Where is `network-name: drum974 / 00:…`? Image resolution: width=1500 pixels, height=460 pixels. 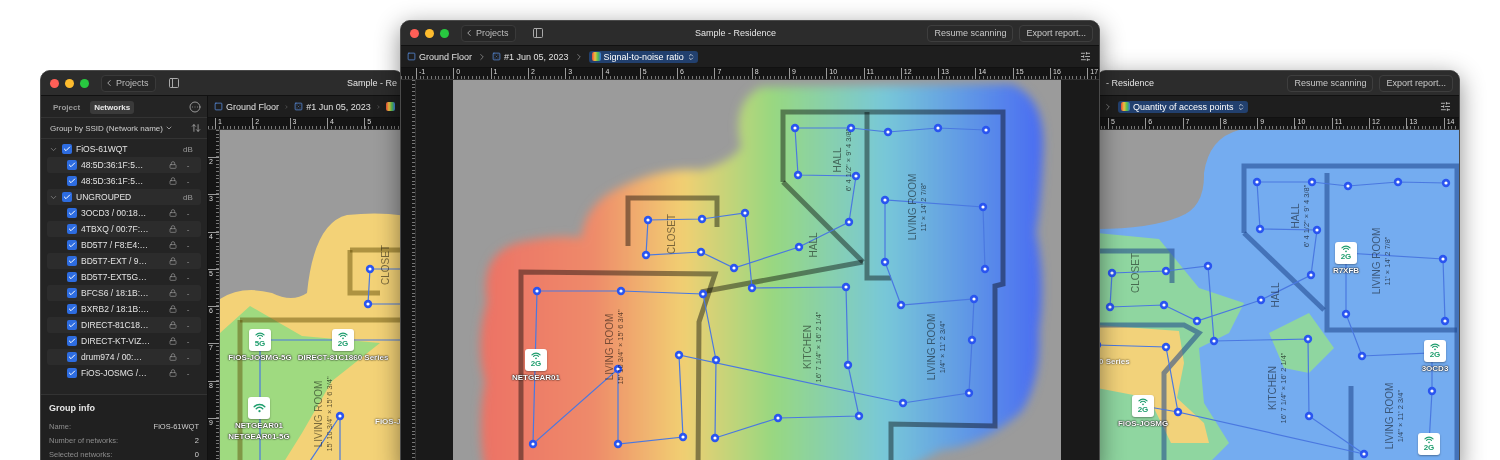
network-name: drum974 / 00:… is located at coordinates (112, 357).